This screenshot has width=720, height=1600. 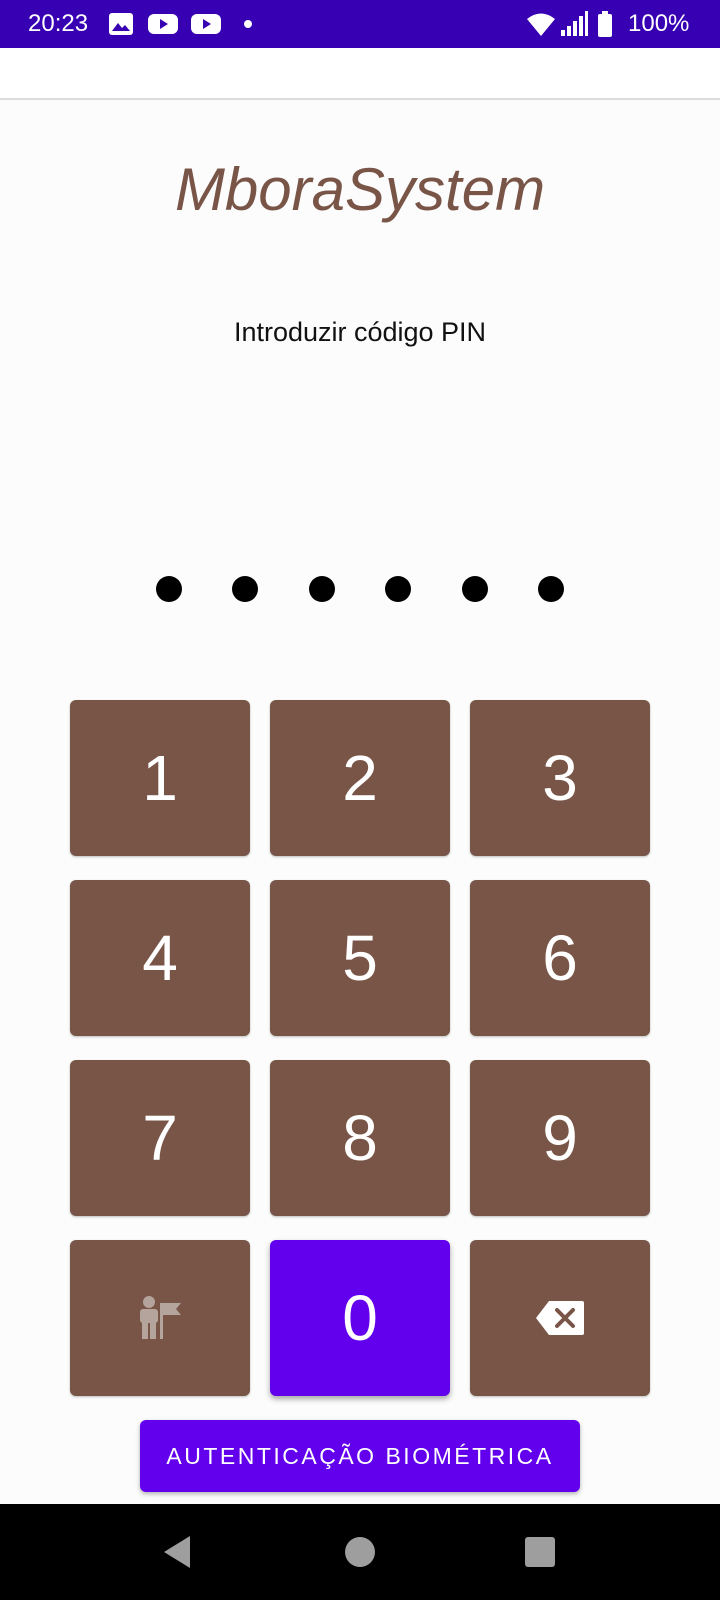 I want to click on status-time: 20:23, so click(x=58, y=23).